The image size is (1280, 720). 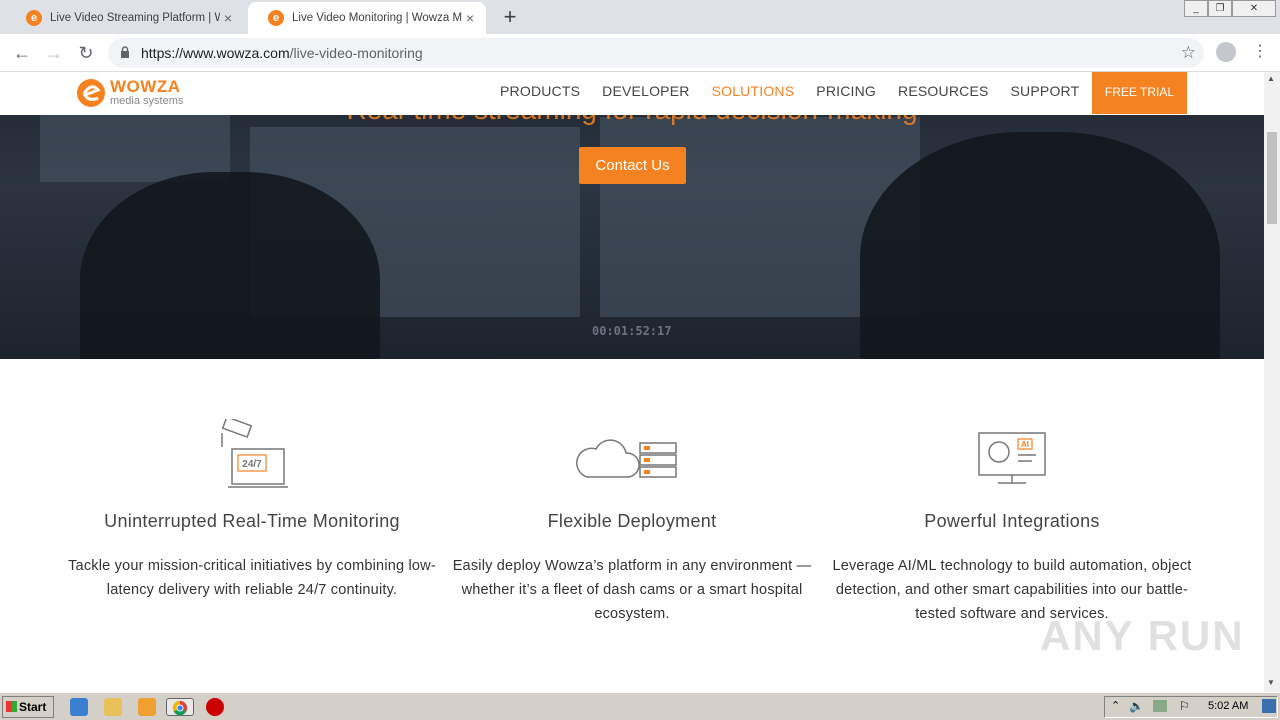 I want to click on reload-icon: ↻, so click(x=86, y=53).